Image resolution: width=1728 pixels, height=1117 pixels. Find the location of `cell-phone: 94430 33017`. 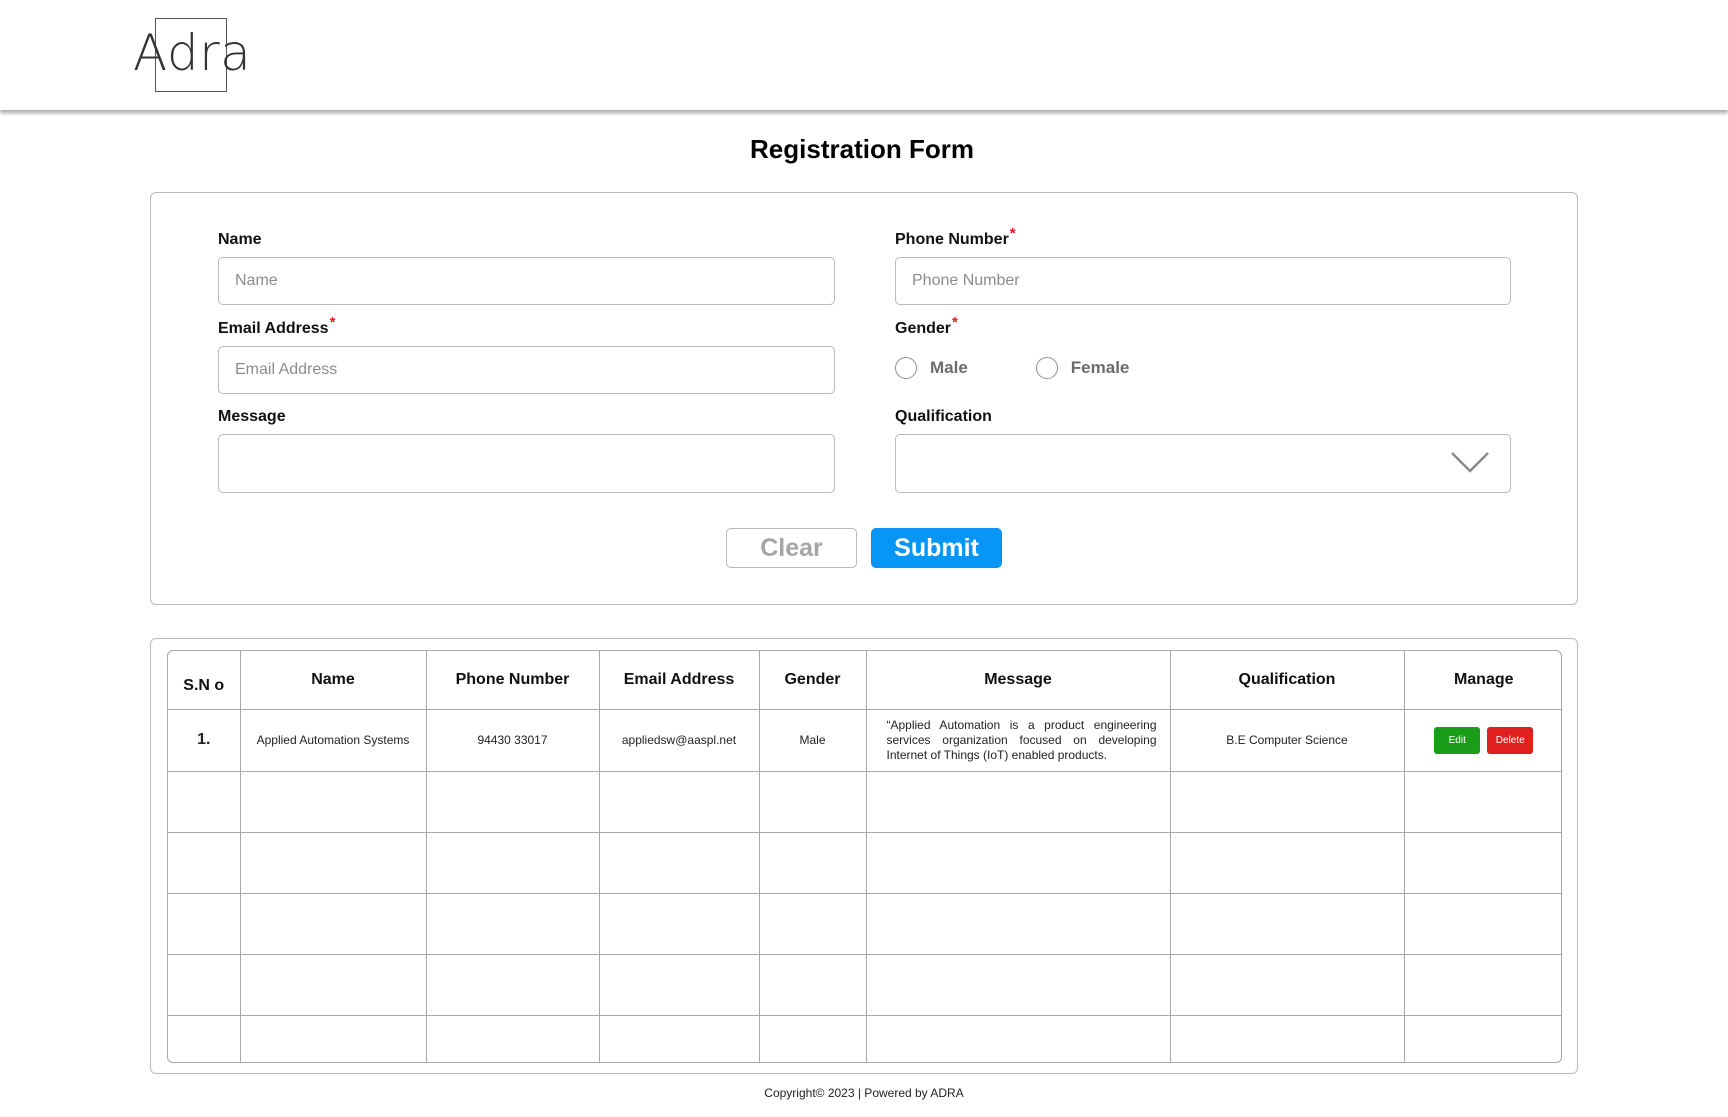

cell-phone: 94430 33017 is located at coordinates (512, 740).